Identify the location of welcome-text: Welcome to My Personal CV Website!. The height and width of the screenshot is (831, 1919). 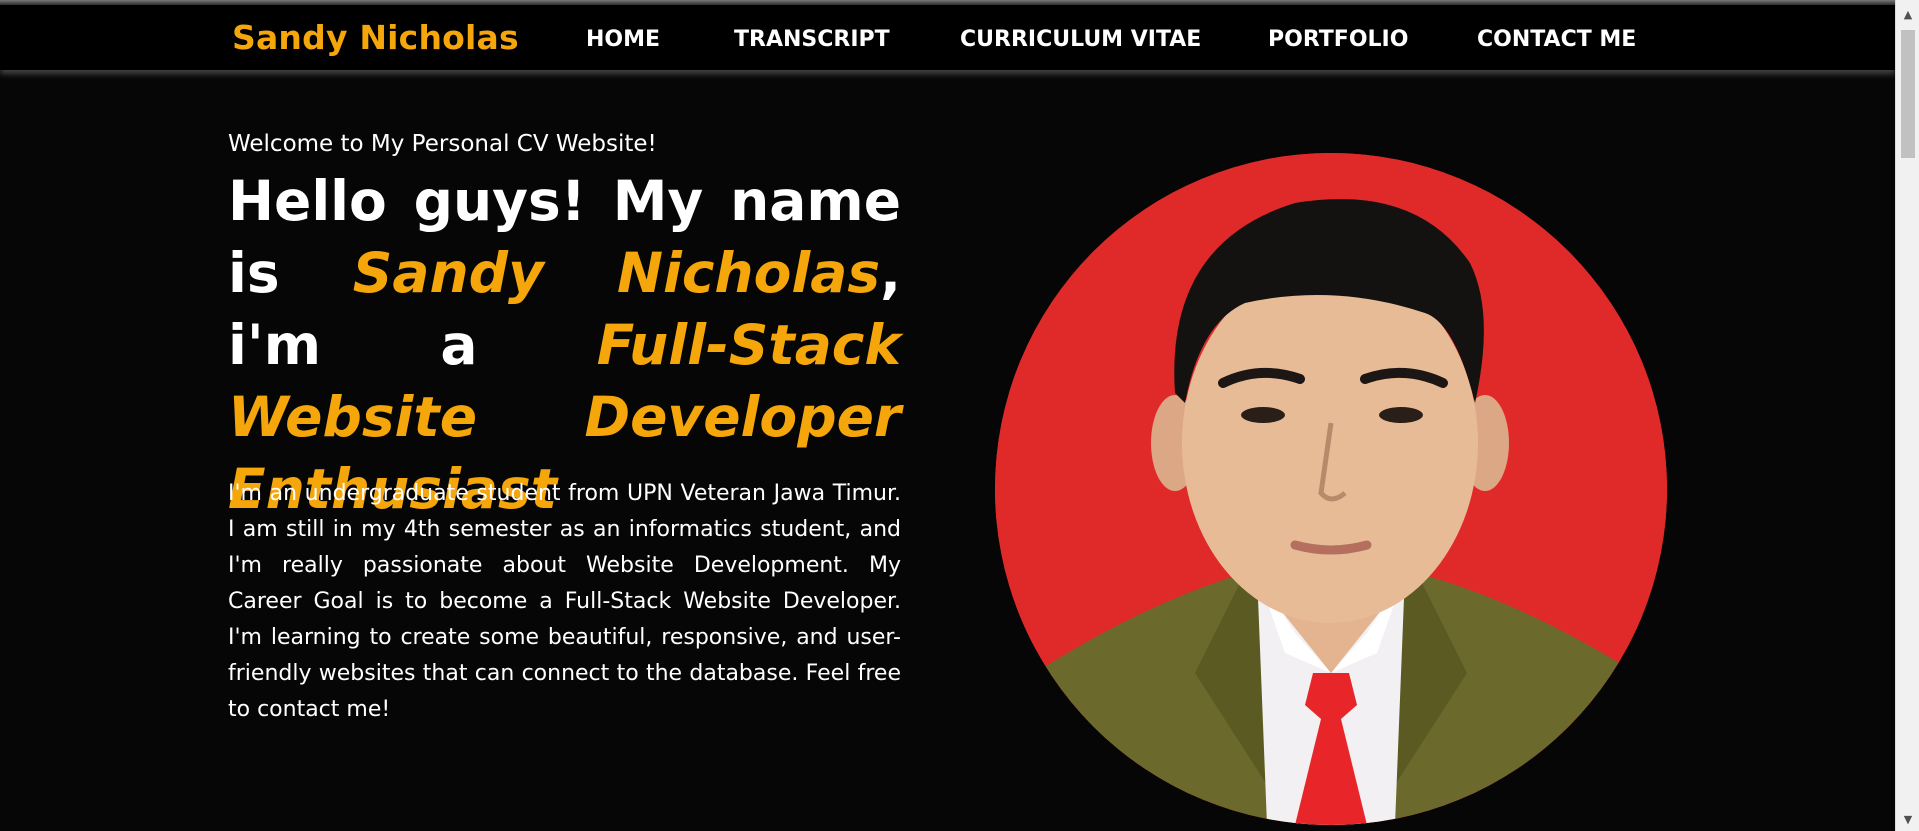
(442, 144).